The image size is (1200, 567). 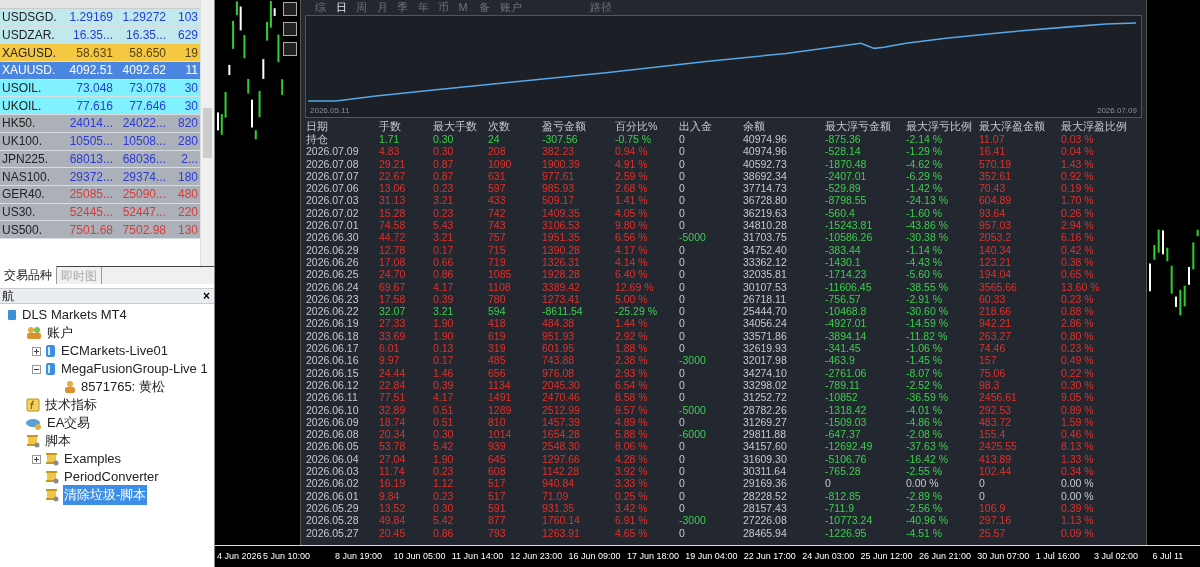 I want to click on table-cell-text: 2026.06.09, so click(x=333, y=422).